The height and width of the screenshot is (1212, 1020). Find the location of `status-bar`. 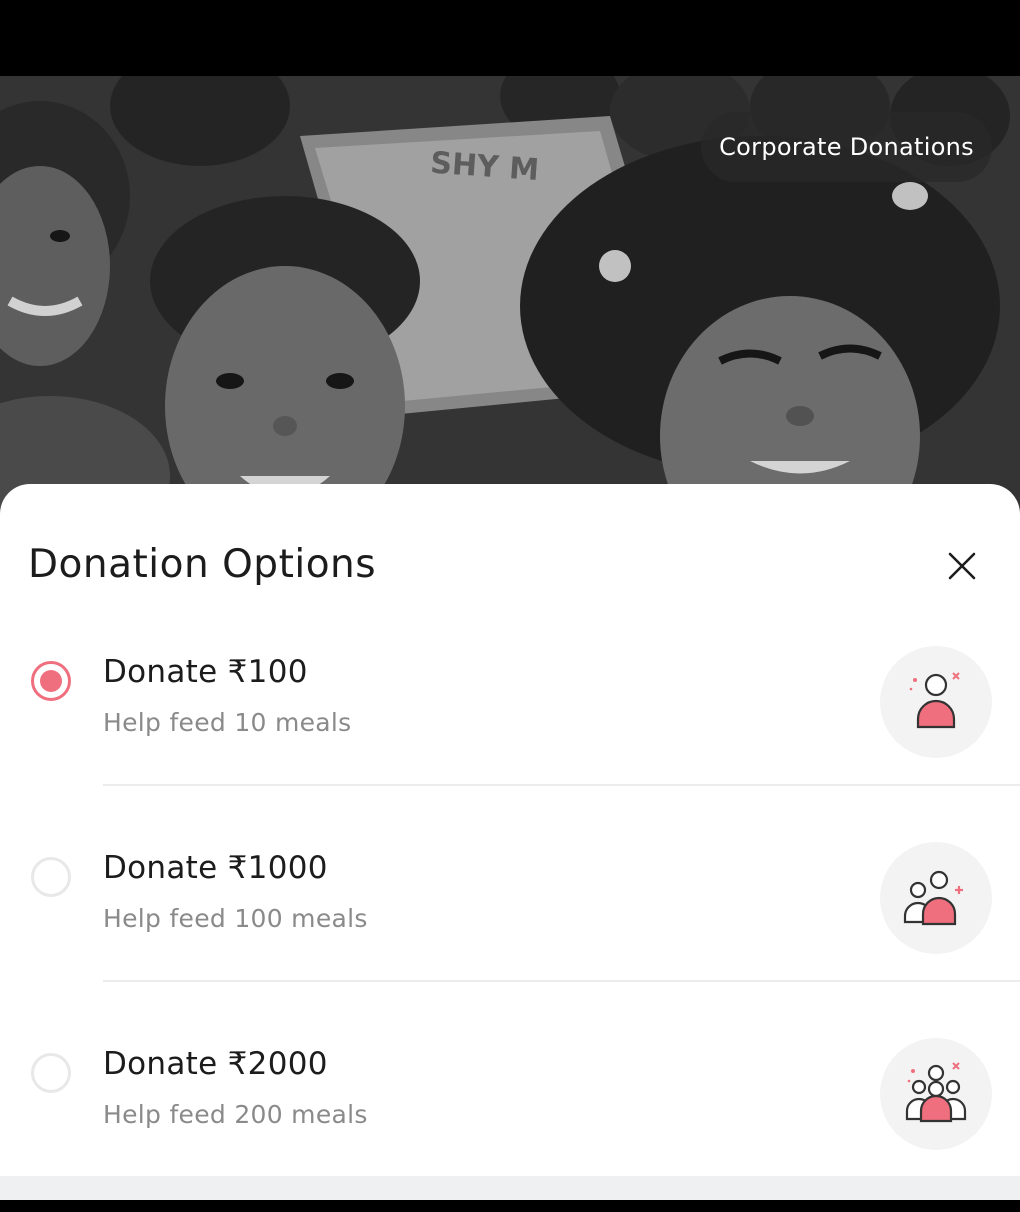

status-bar is located at coordinates (510, 38).